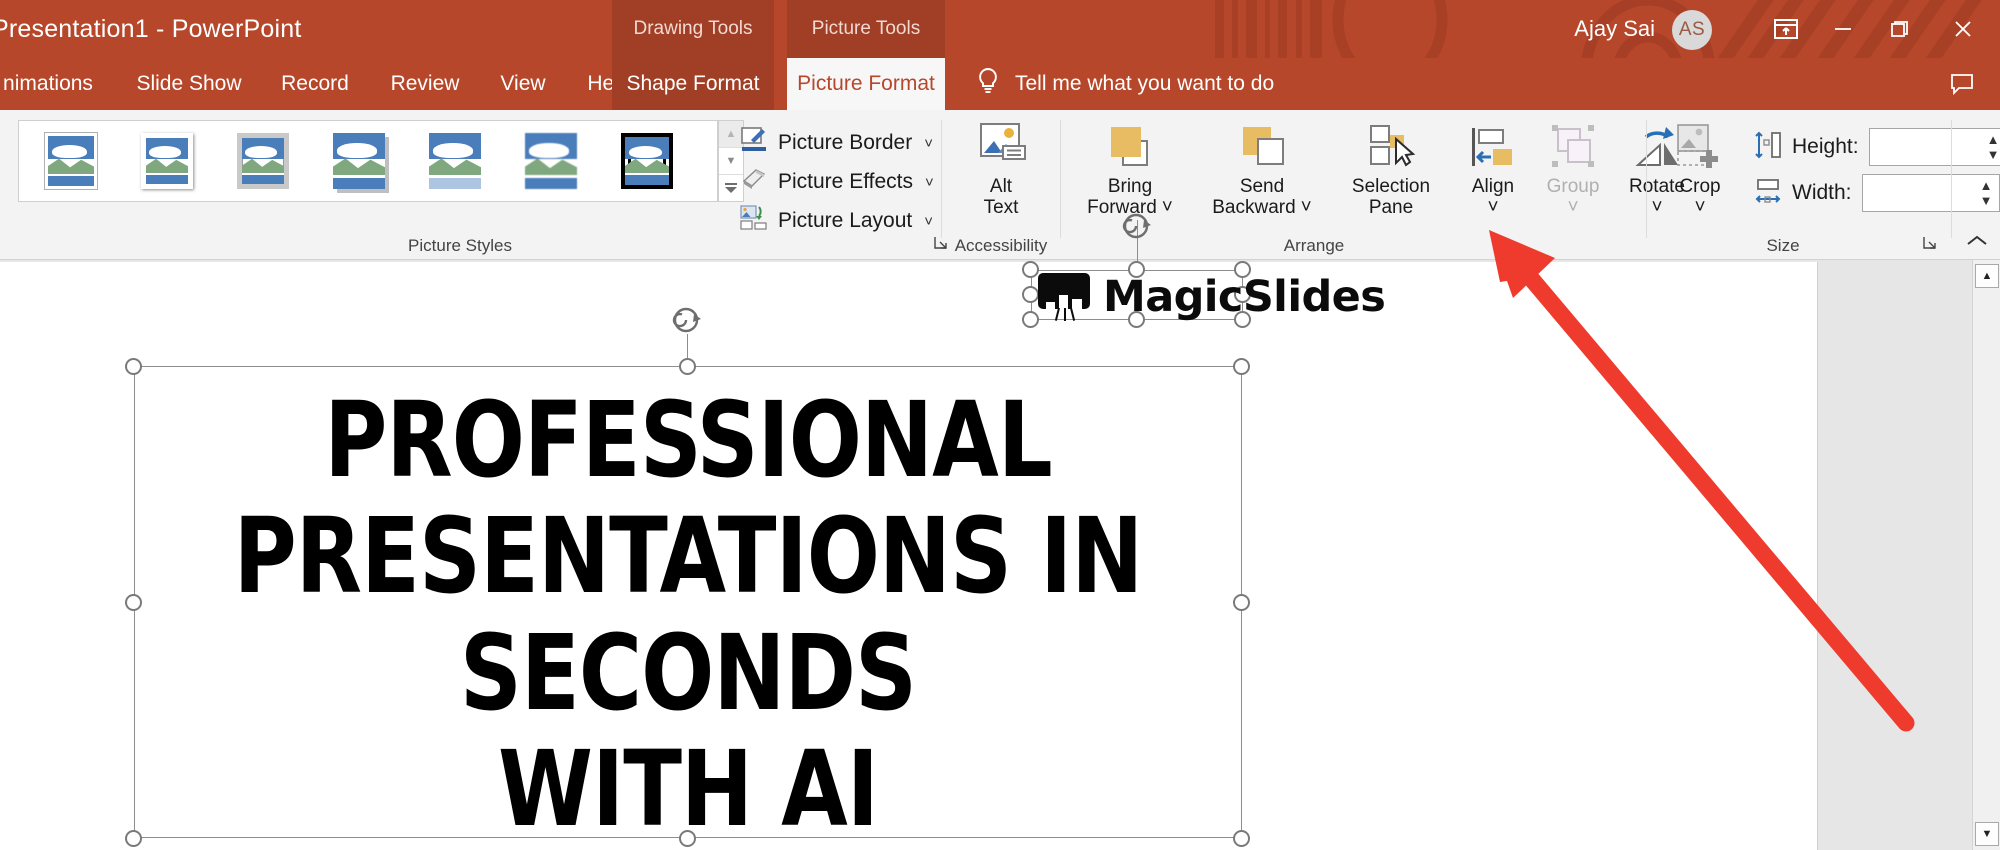 The height and width of the screenshot is (850, 2000). I want to click on magicslides-chart-easel-icon, so click(1064, 297).